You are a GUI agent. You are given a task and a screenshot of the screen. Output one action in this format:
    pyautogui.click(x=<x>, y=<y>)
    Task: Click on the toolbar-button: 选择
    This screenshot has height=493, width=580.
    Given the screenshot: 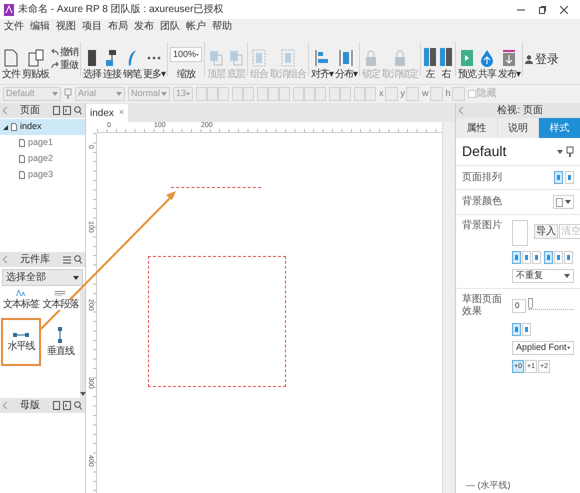 What is the action you would take?
    pyautogui.click(x=92, y=59)
    